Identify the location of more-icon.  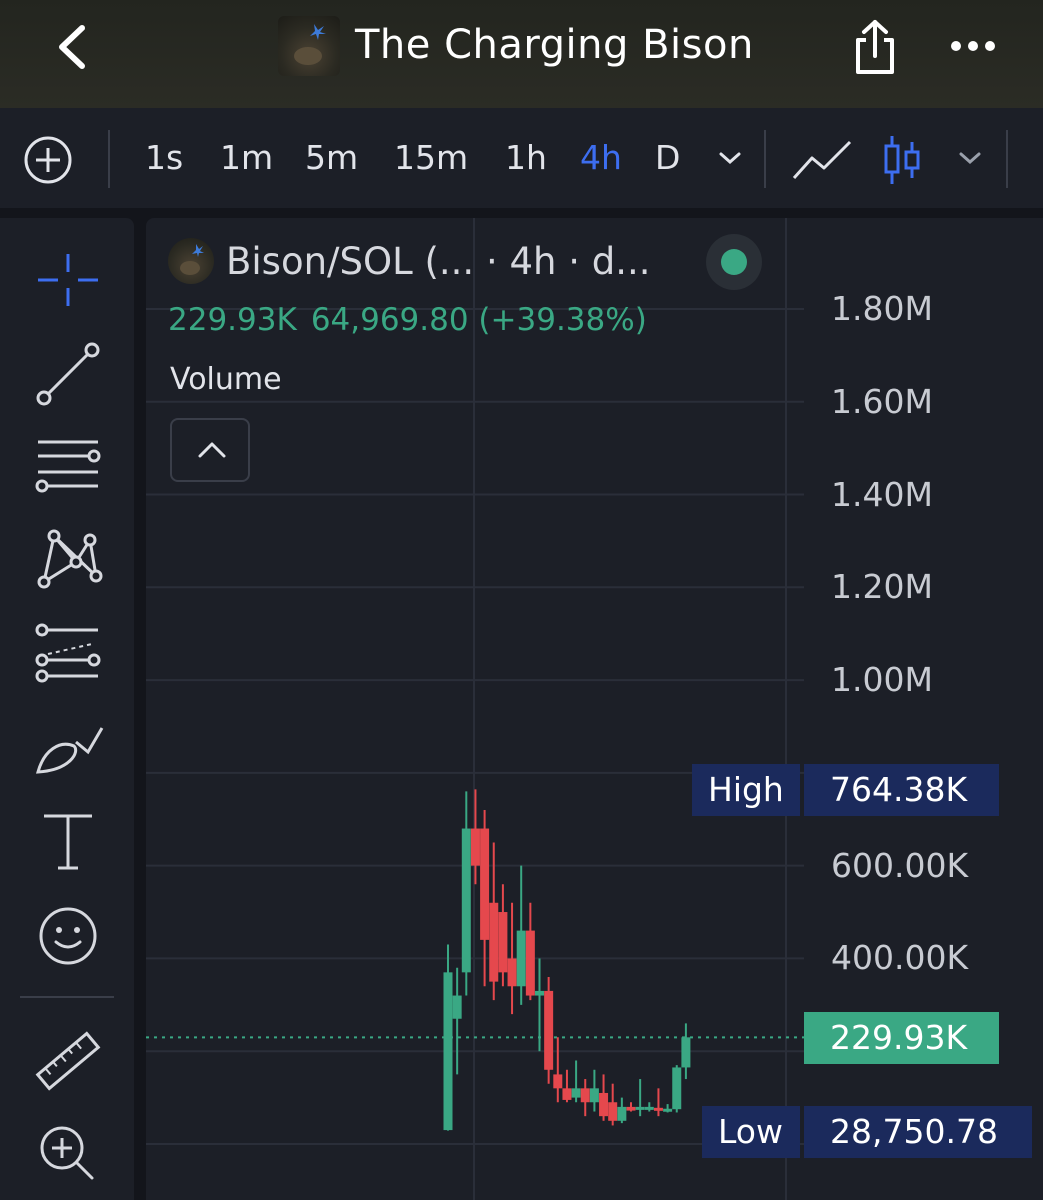
(973, 46).